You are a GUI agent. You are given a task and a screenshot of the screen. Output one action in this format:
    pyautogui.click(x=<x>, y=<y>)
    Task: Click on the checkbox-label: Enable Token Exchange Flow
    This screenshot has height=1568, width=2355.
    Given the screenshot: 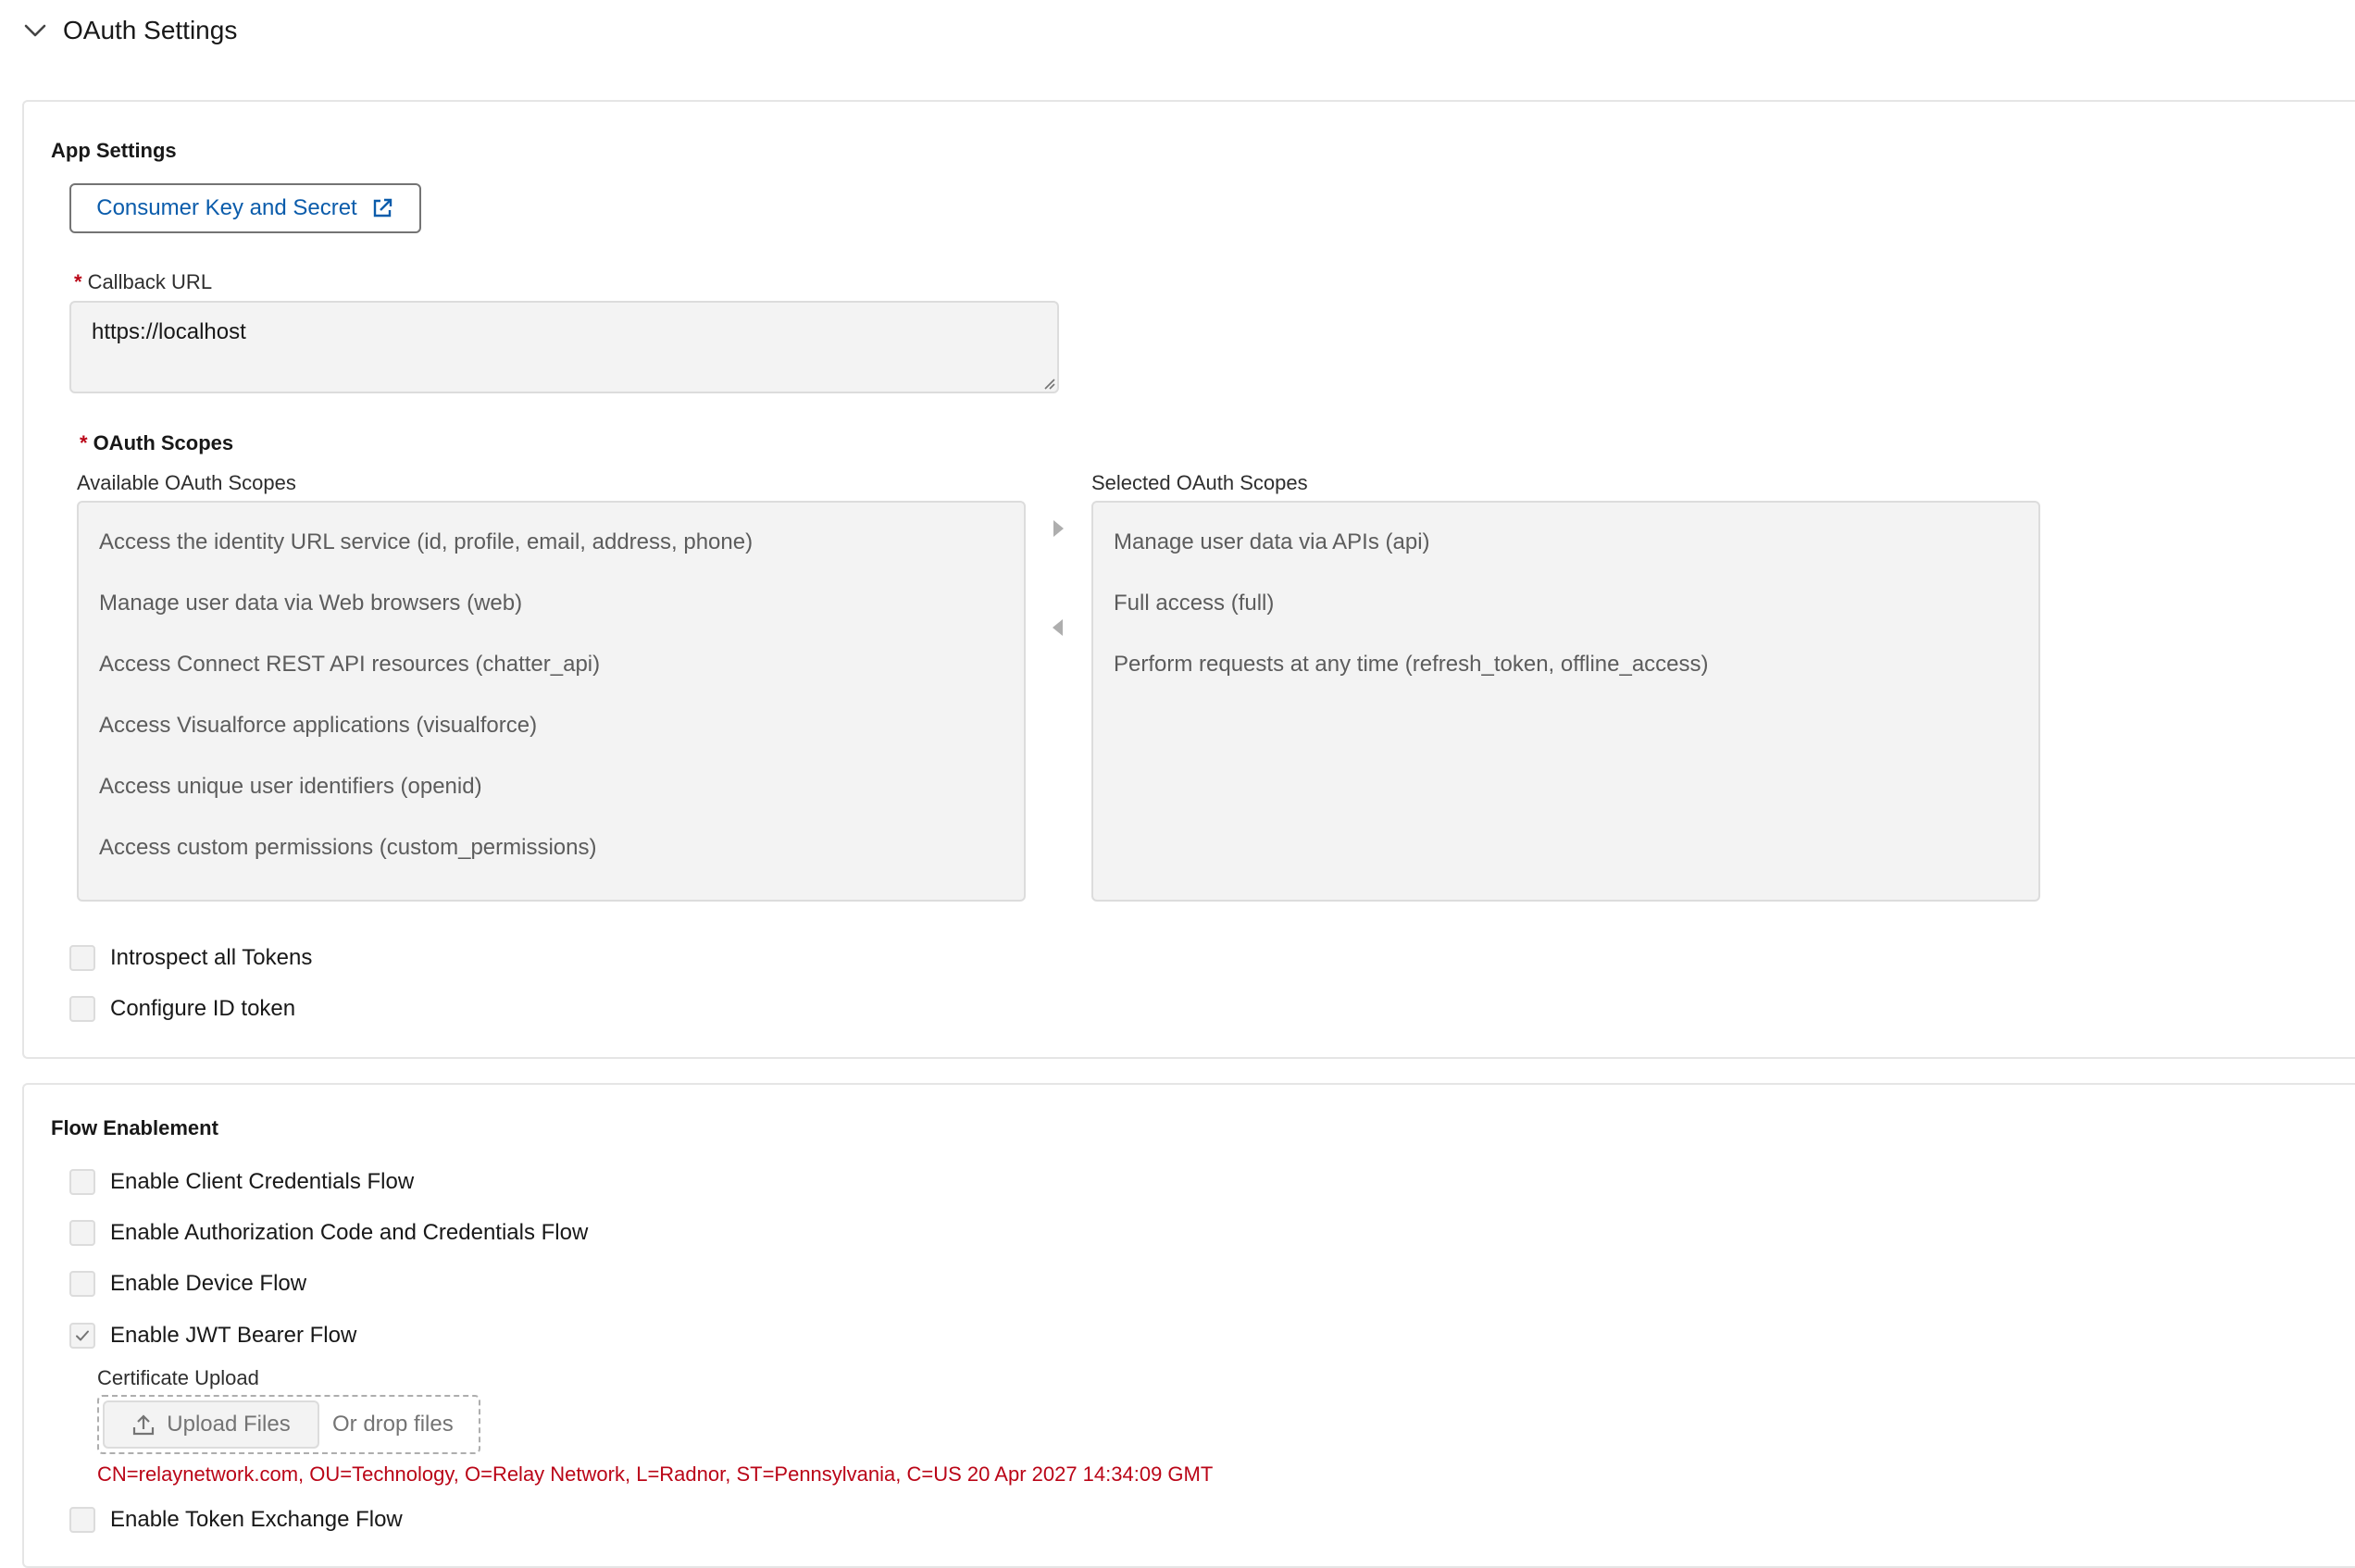 What is the action you would take?
    pyautogui.click(x=256, y=1519)
    